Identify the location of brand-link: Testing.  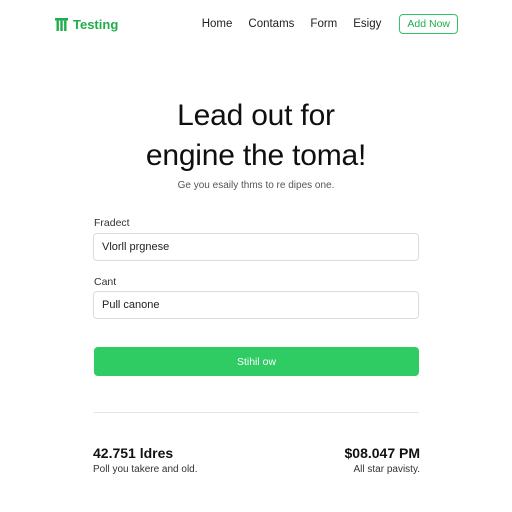
(86, 24).